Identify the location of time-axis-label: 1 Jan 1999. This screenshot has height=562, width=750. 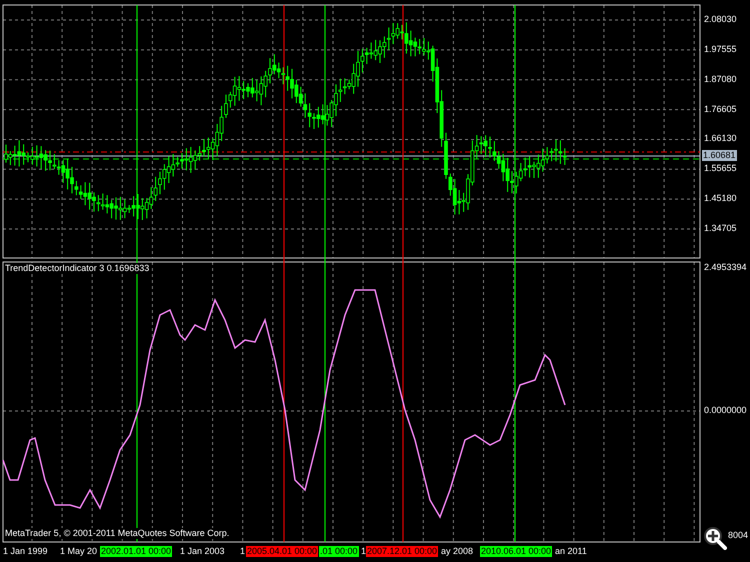
(25, 551).